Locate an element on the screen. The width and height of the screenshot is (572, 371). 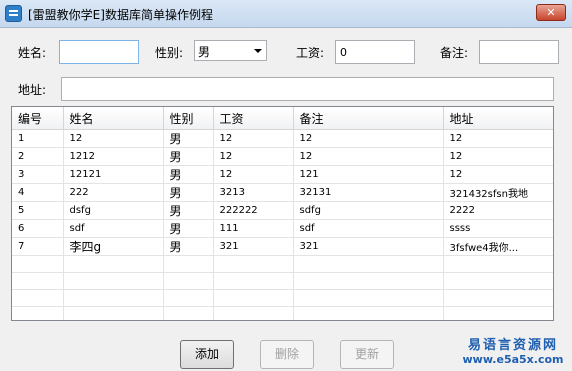
header-name: 姓名 is located at coordinates (113, 118).